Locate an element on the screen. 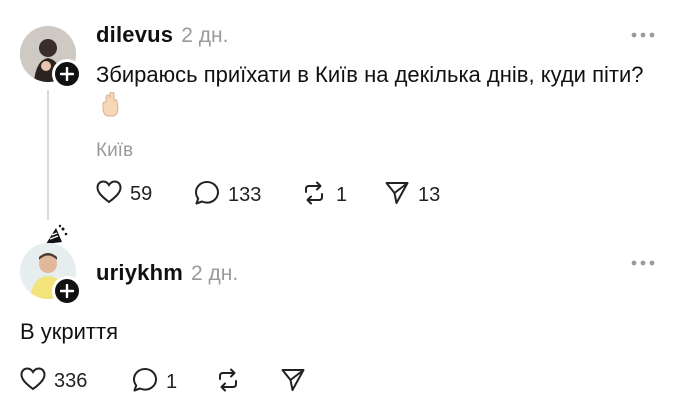 The height and width of the screenshot is (407, 680). hand-emoji-icon is located at coordinates (111, 109).